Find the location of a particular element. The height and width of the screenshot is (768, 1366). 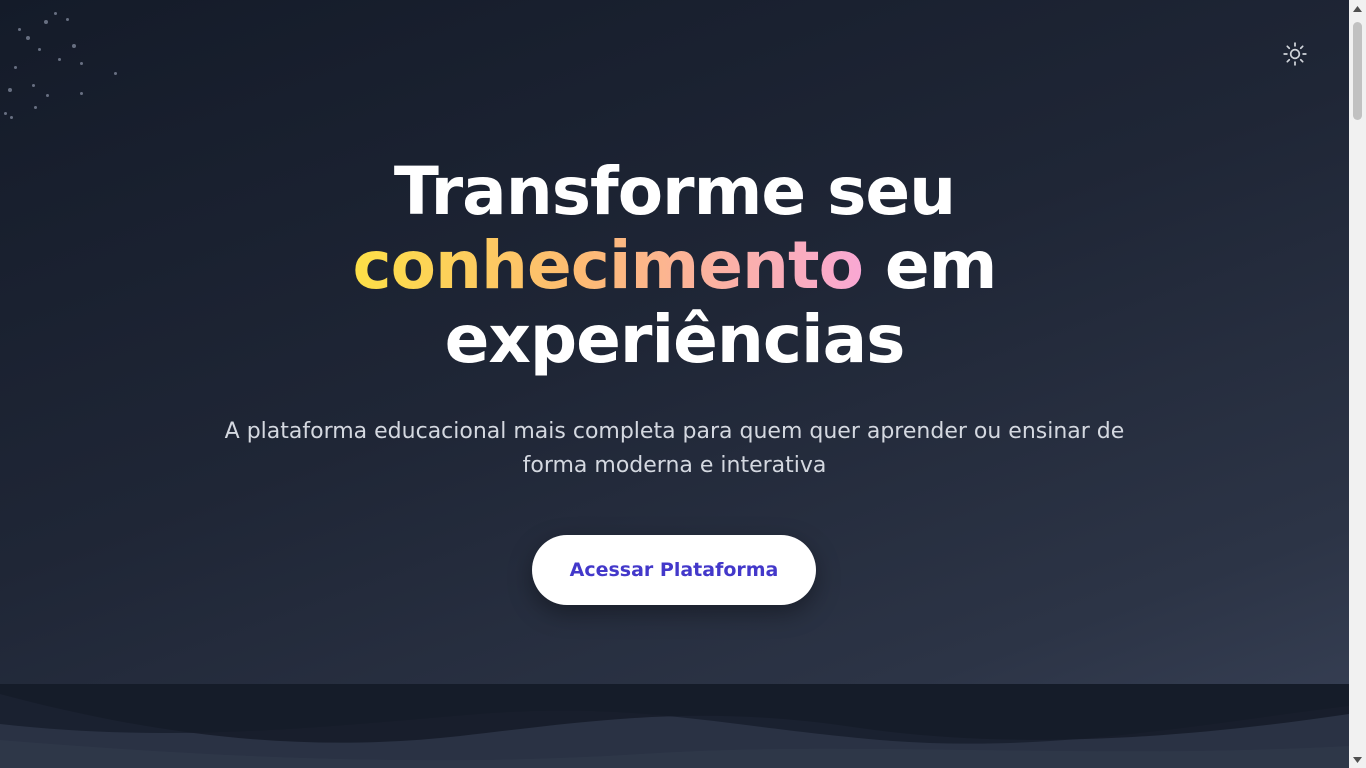

hero-title-accent: conhecimento is located at coordinates (608, 265).